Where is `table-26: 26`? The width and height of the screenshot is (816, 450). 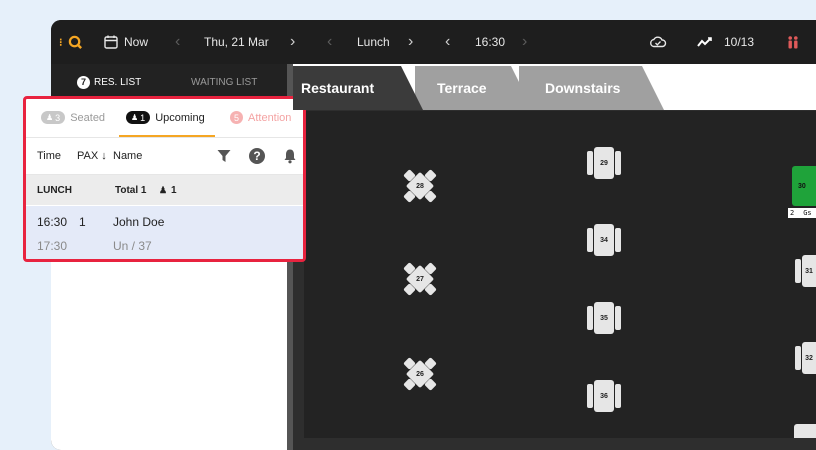 table-26: 26 is located at coordinates (420, 374).